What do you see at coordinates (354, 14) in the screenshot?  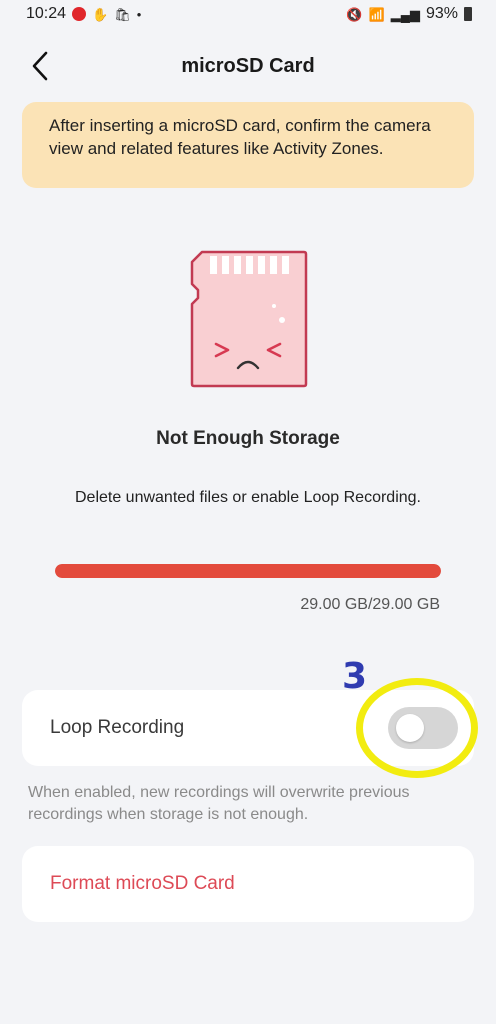 I see `mute-icon: 🔇` at bounding box center [354, 14].